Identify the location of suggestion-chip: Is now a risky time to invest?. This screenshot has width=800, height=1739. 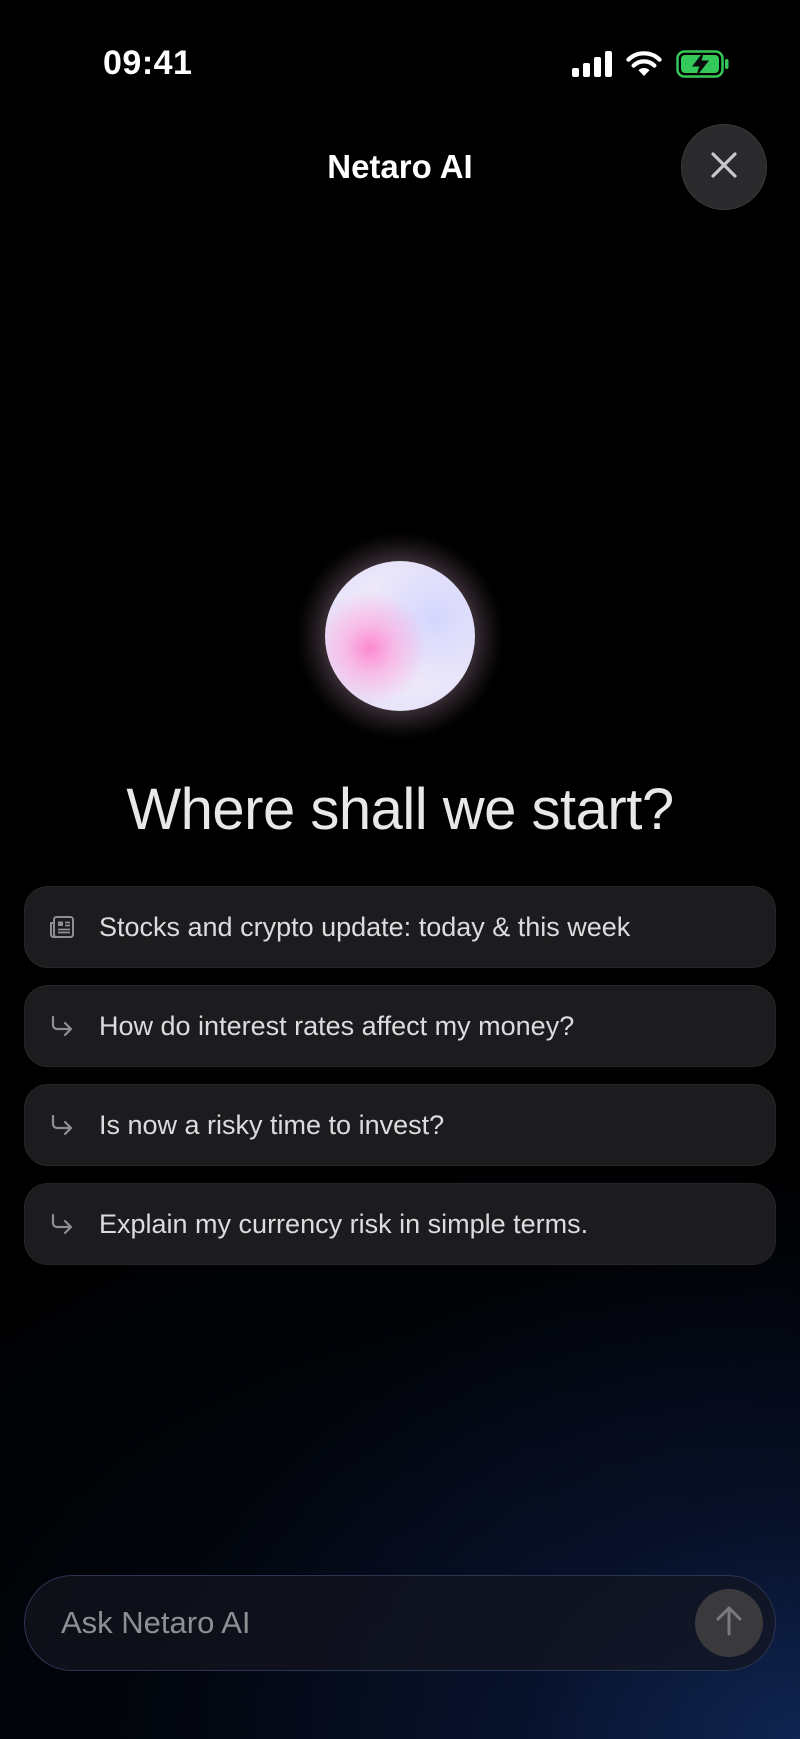
(400, 1125).